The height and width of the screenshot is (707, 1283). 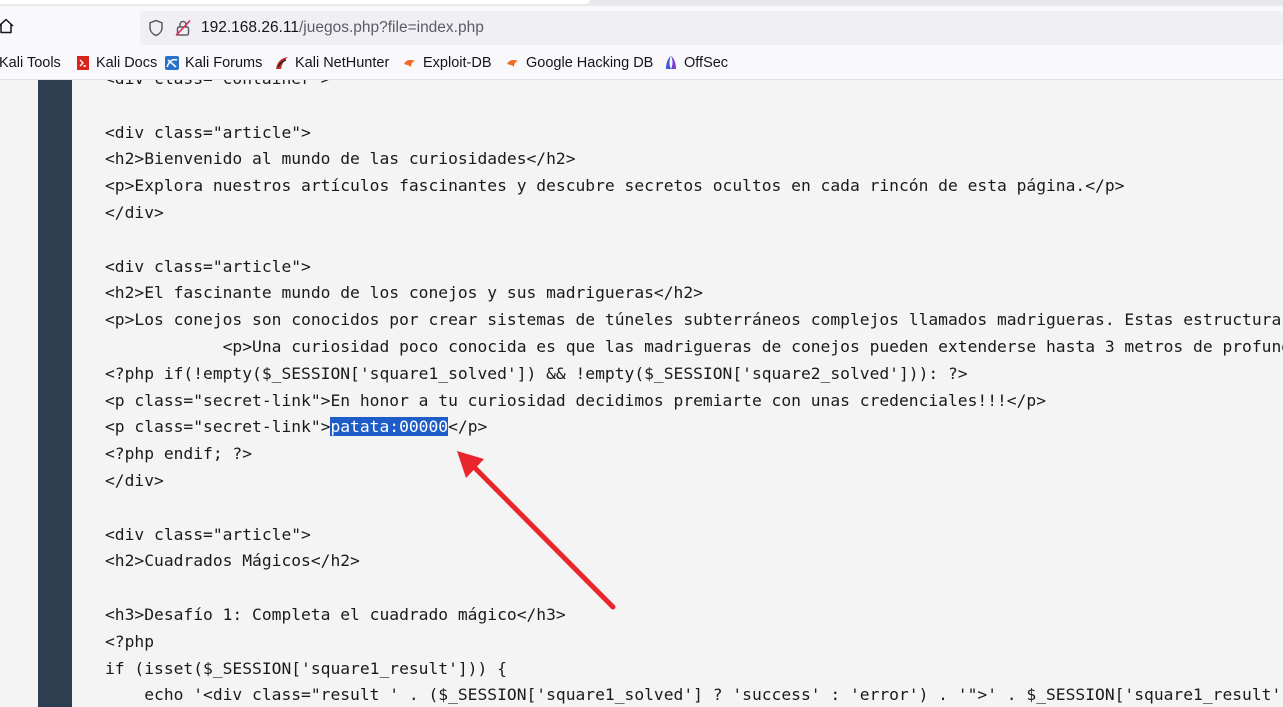 What do you see at coordinates (295, 2) in the screenshot?
I see `active-tab-edge` at bounding box center [295, 2].